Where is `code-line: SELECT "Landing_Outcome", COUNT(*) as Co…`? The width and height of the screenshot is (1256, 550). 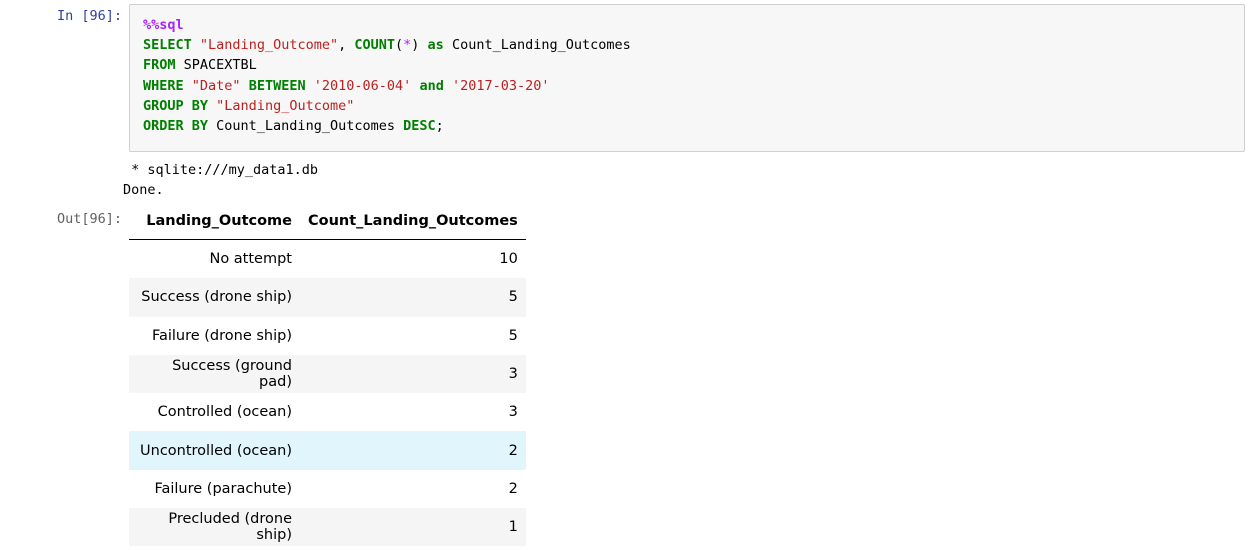 code-line: SELECT "Landing_Outcome", COUNT(*) as Co… is located at coordinates (687, 45).